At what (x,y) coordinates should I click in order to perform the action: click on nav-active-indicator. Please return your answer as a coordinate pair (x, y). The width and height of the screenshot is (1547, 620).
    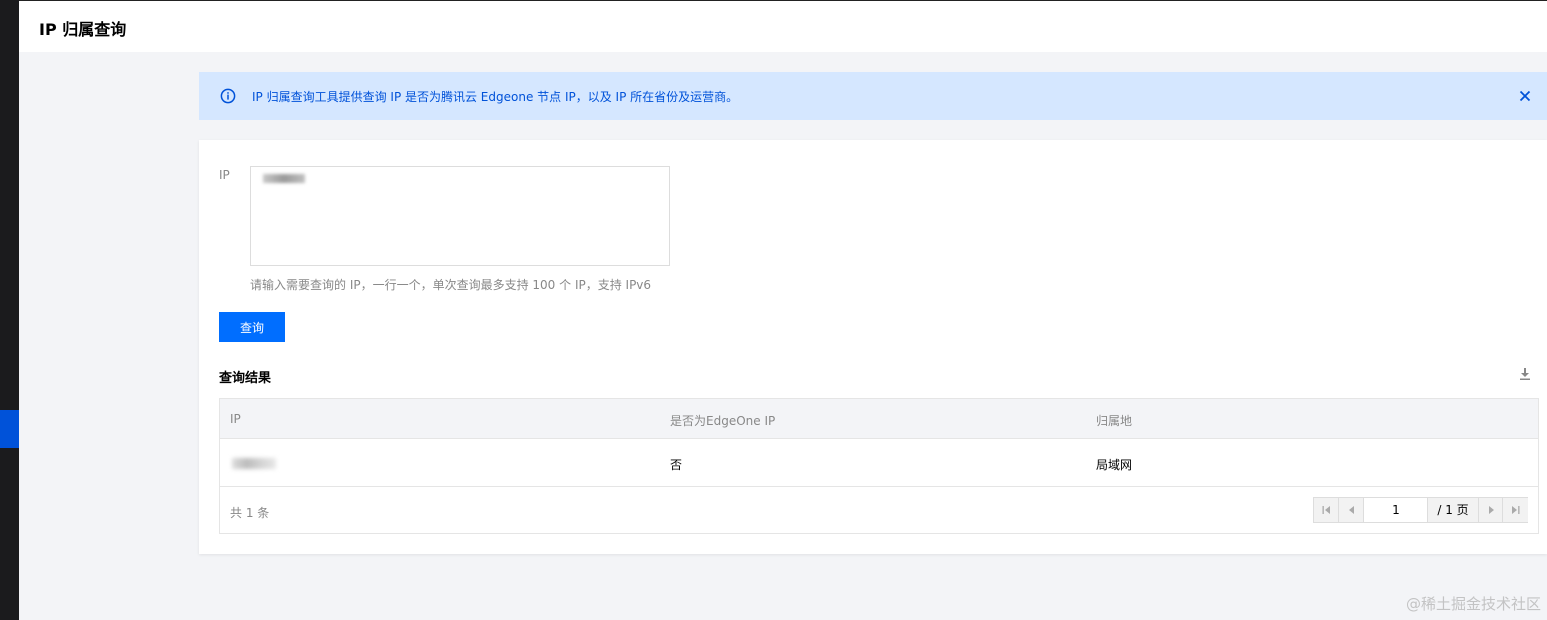
    Looking at the image, I should click on (9, 429).